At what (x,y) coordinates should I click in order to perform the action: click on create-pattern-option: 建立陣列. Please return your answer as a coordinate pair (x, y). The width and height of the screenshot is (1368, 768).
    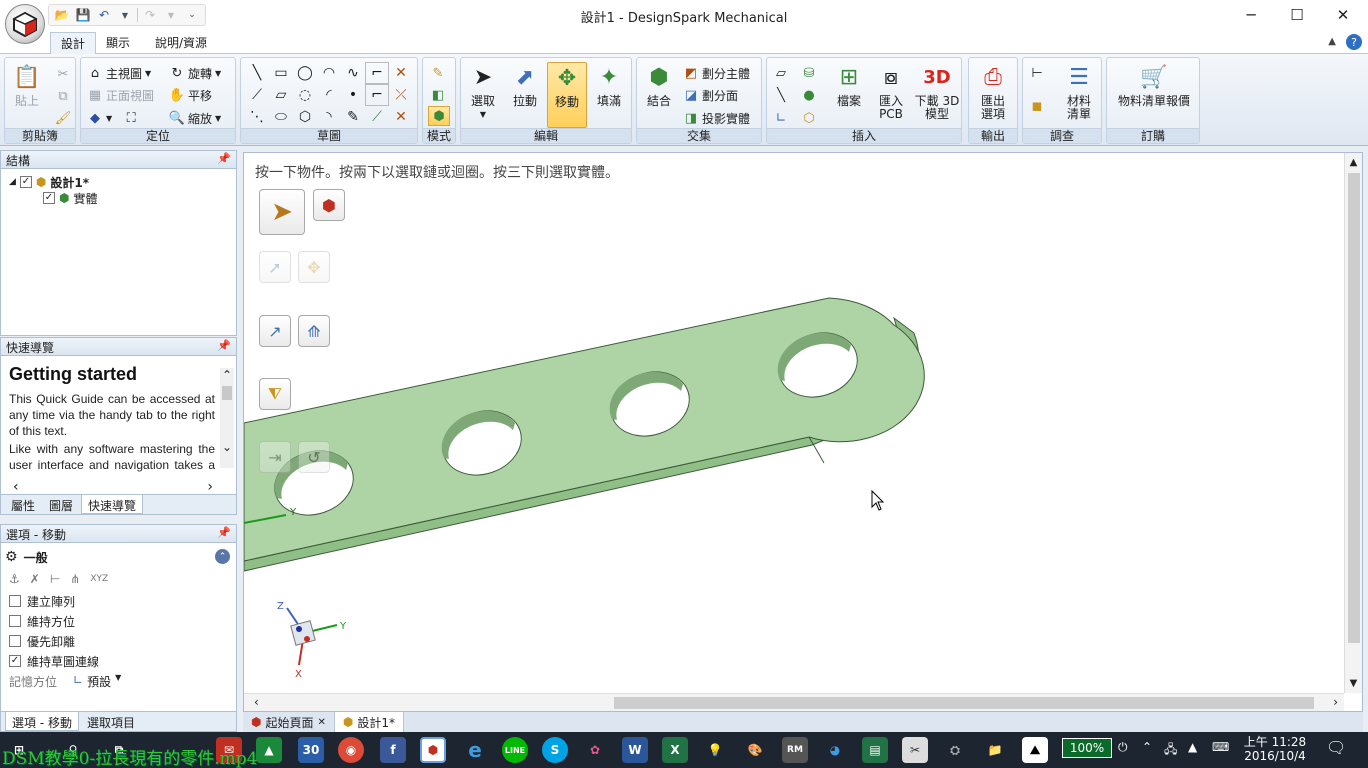
    Looking at the image, I should click on (42, 601).